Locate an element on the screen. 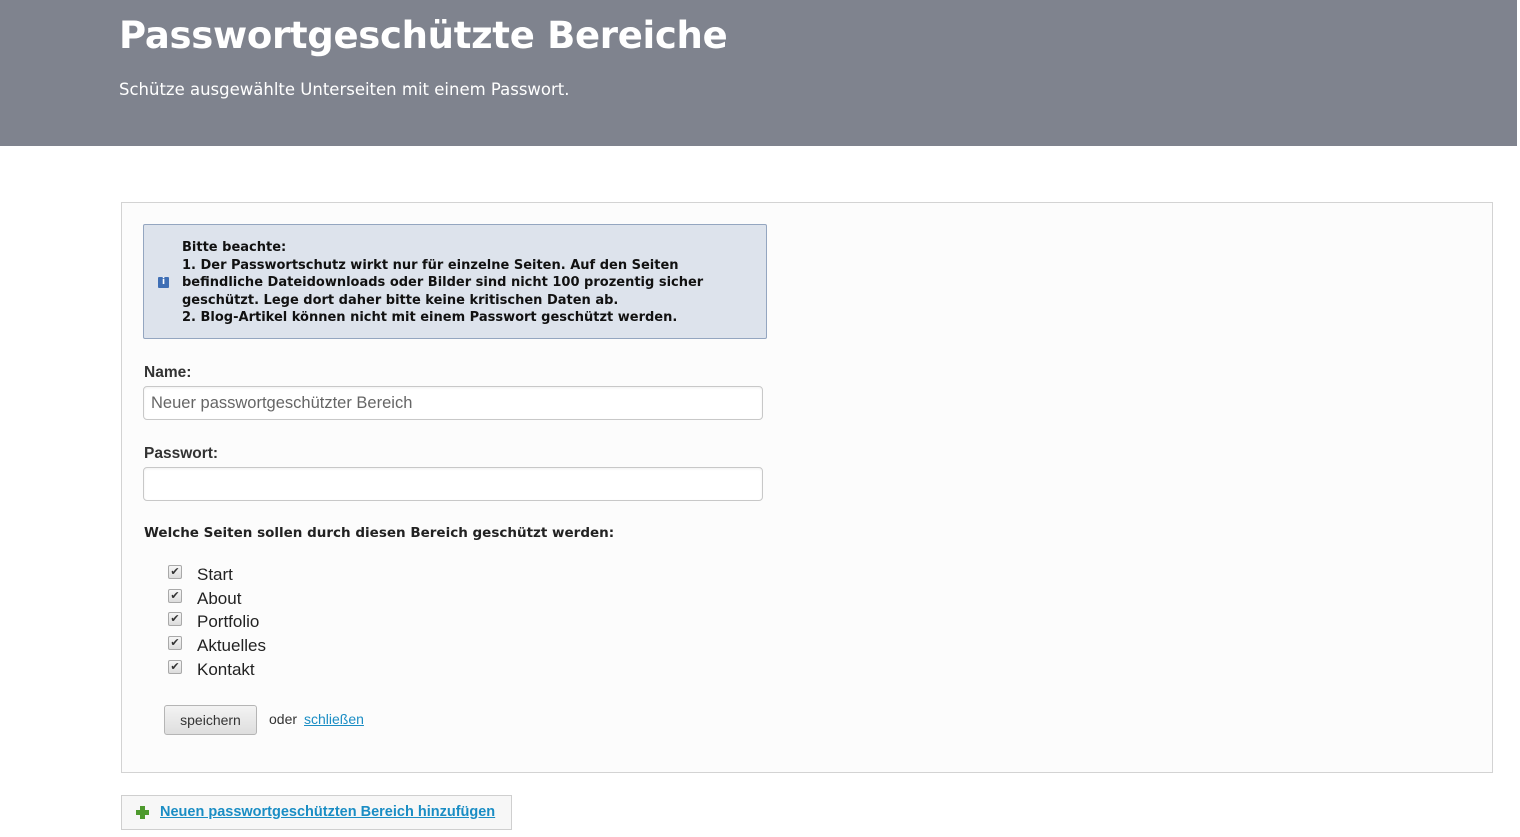  page-item-portfolio: ✔ Portfolio is located at coordinates (217, 623).